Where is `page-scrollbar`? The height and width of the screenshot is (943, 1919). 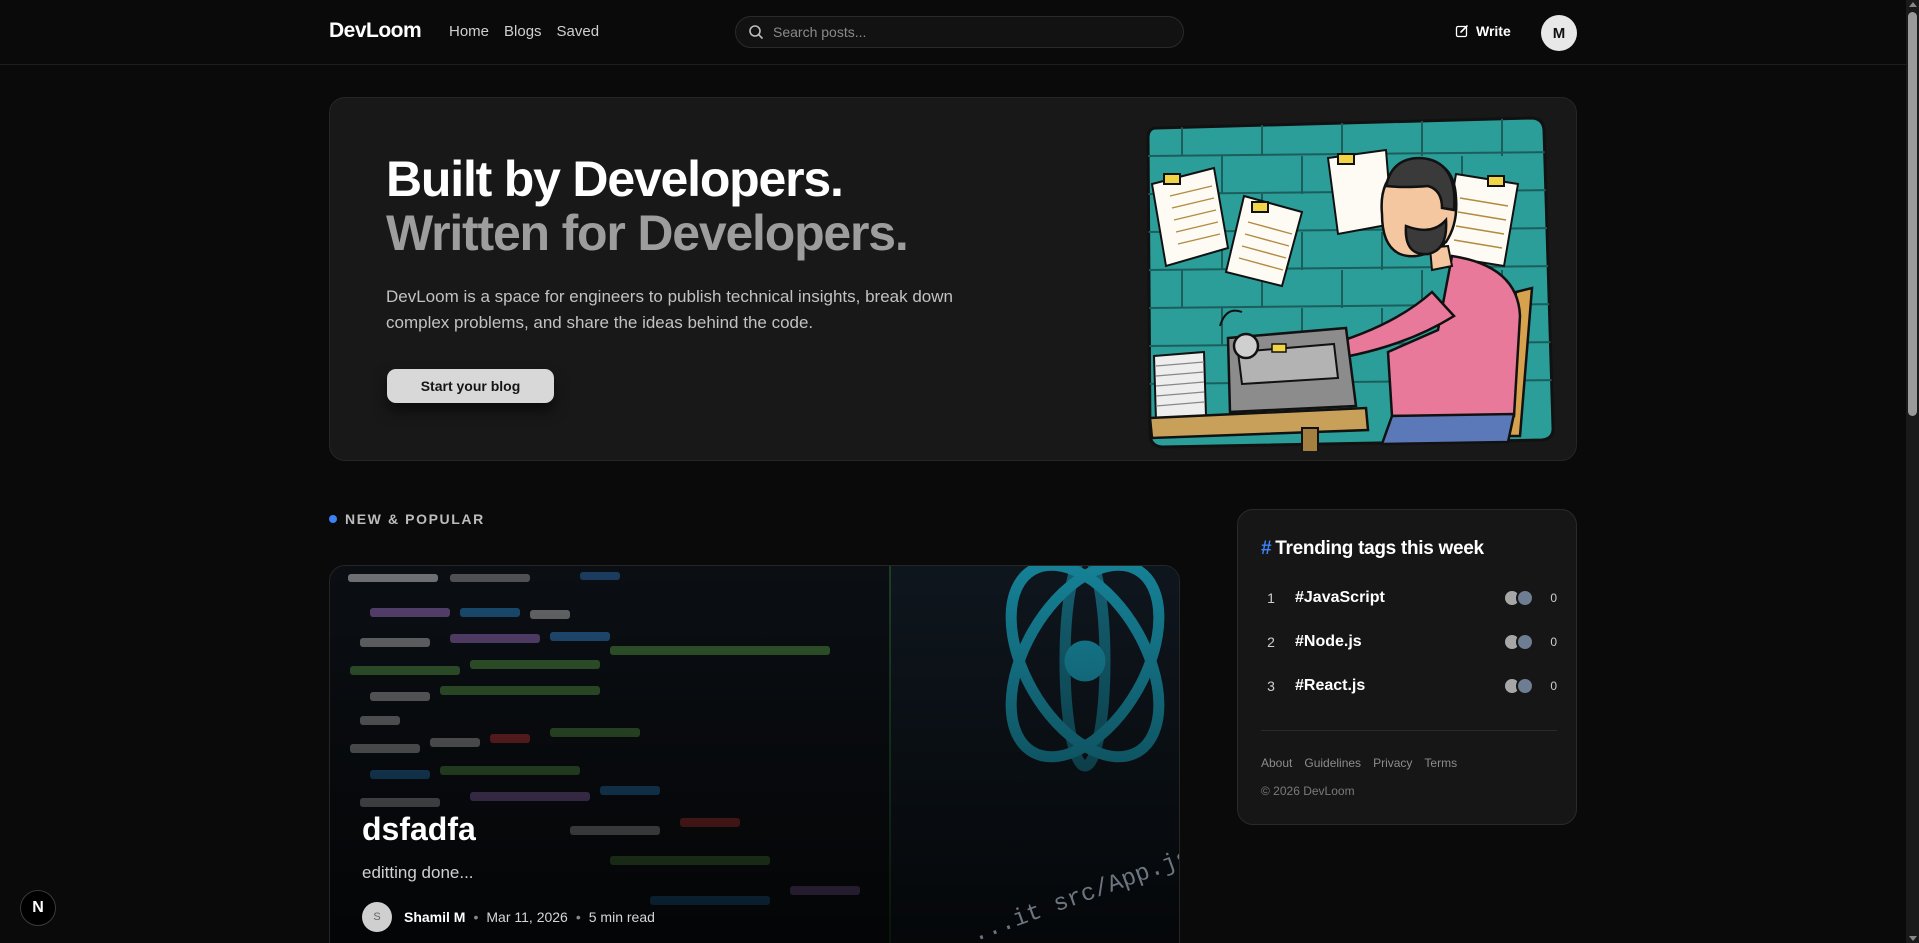
page-scrollbar is located at coordinates (1912, 471).